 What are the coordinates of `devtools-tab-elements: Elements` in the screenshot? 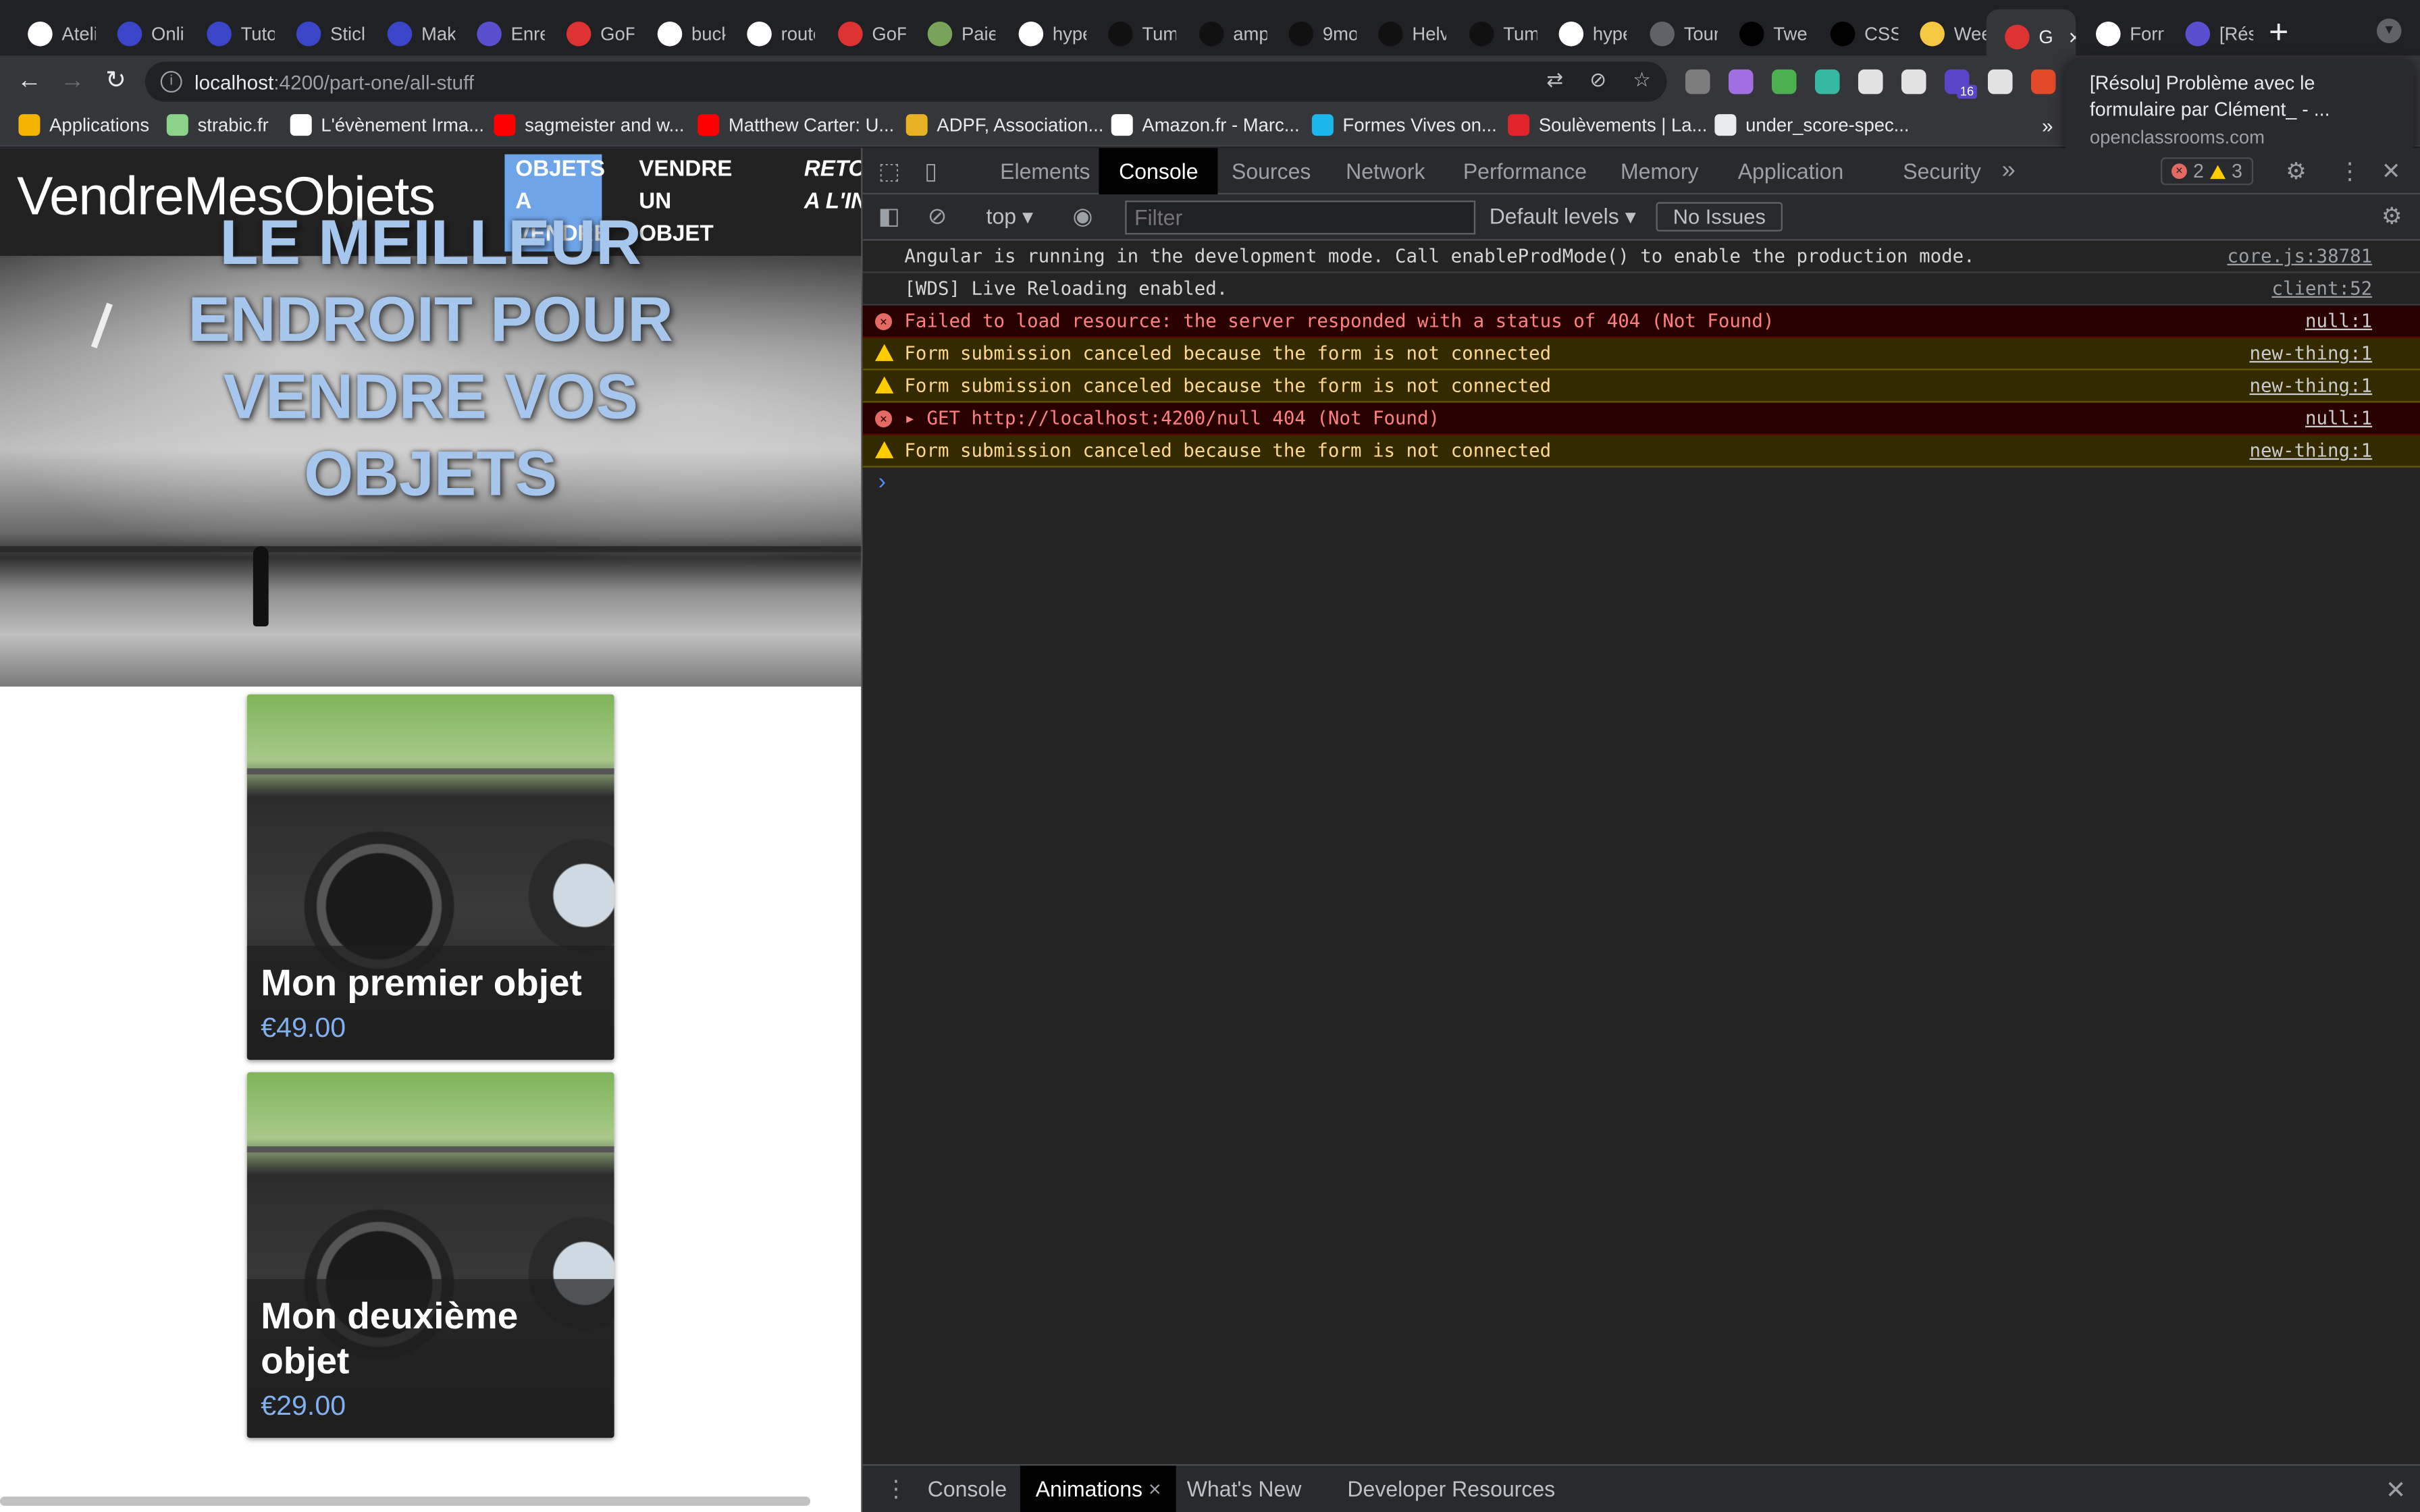 It's located at (1045, 171).